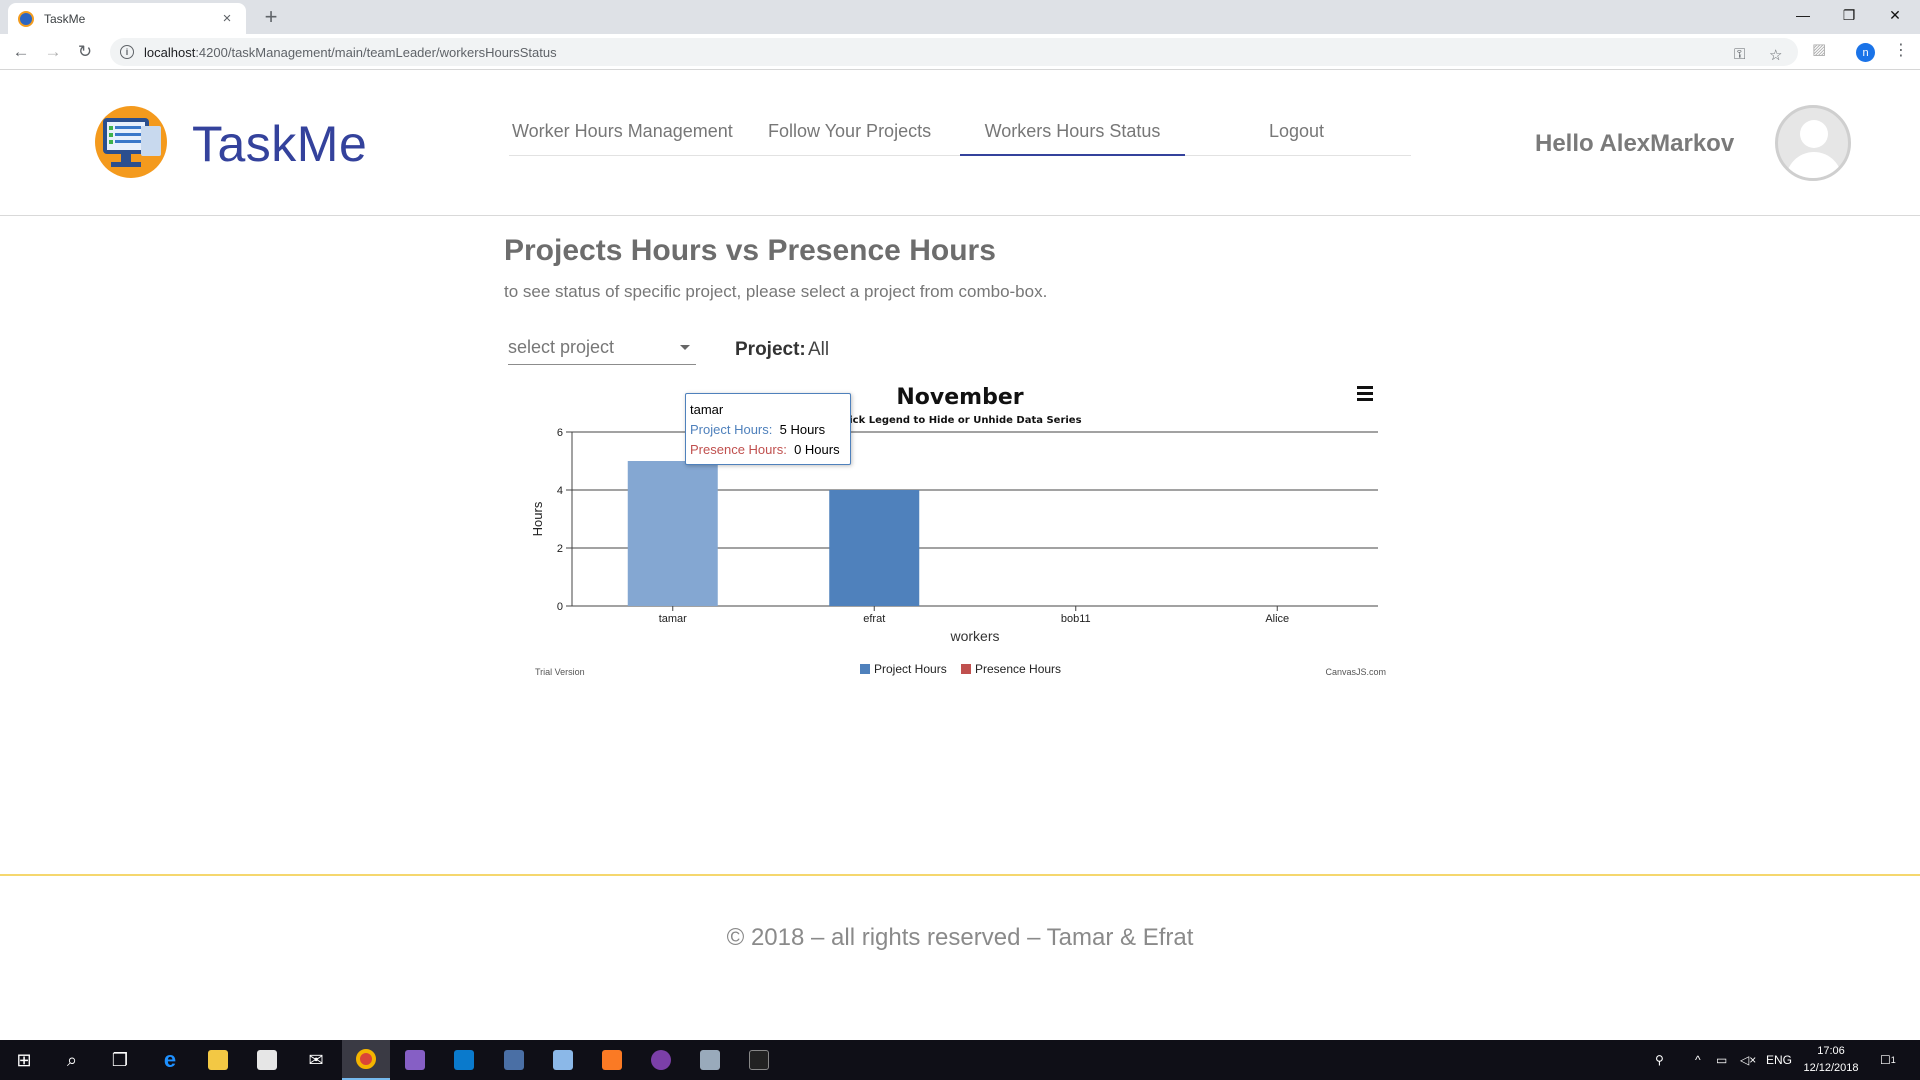 This screenshot has width=1920, height=1080. What do you see at coordinates (21, 52) in the screenshot?
I see `back-arrow-icon: ←` at bounding box center [21, 52].